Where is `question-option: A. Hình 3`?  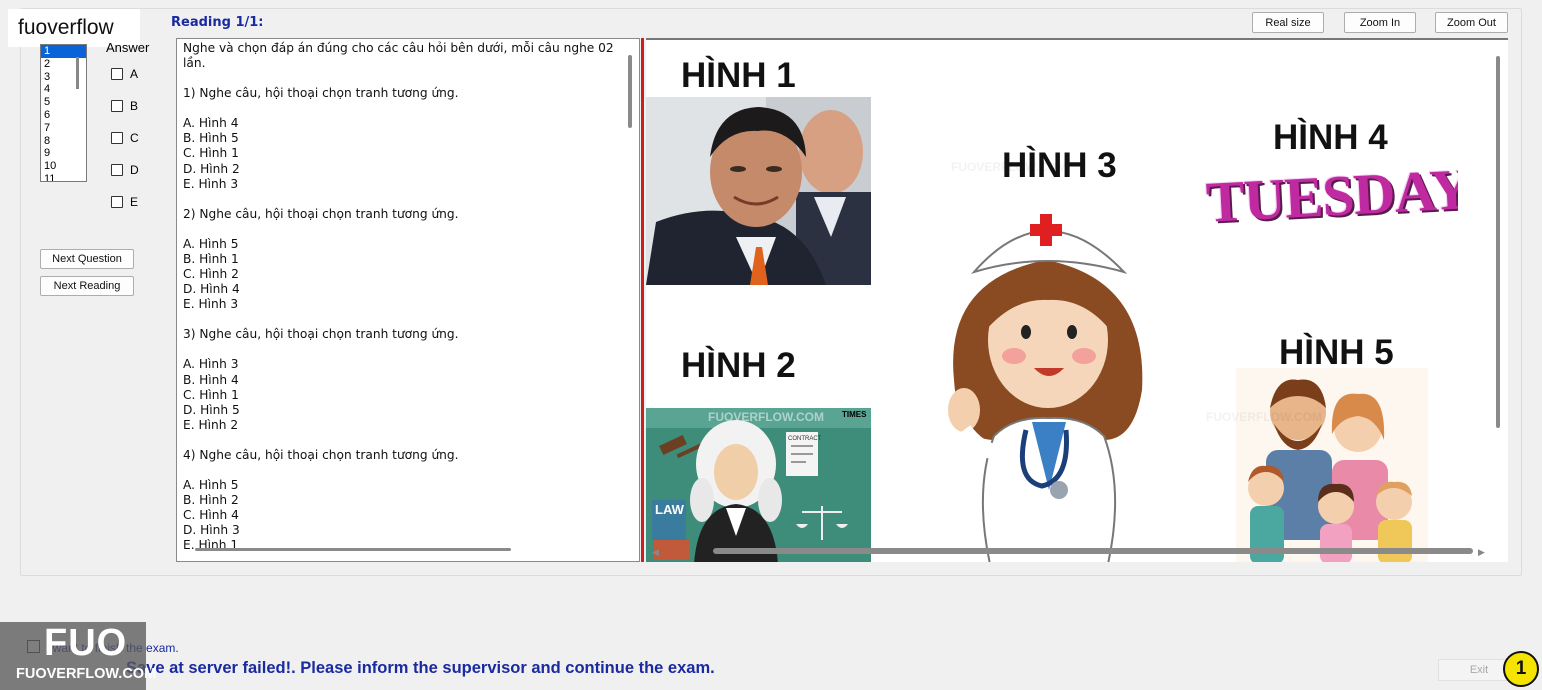
question-option: A. Hình 3 is located at coordinates (211, 364).